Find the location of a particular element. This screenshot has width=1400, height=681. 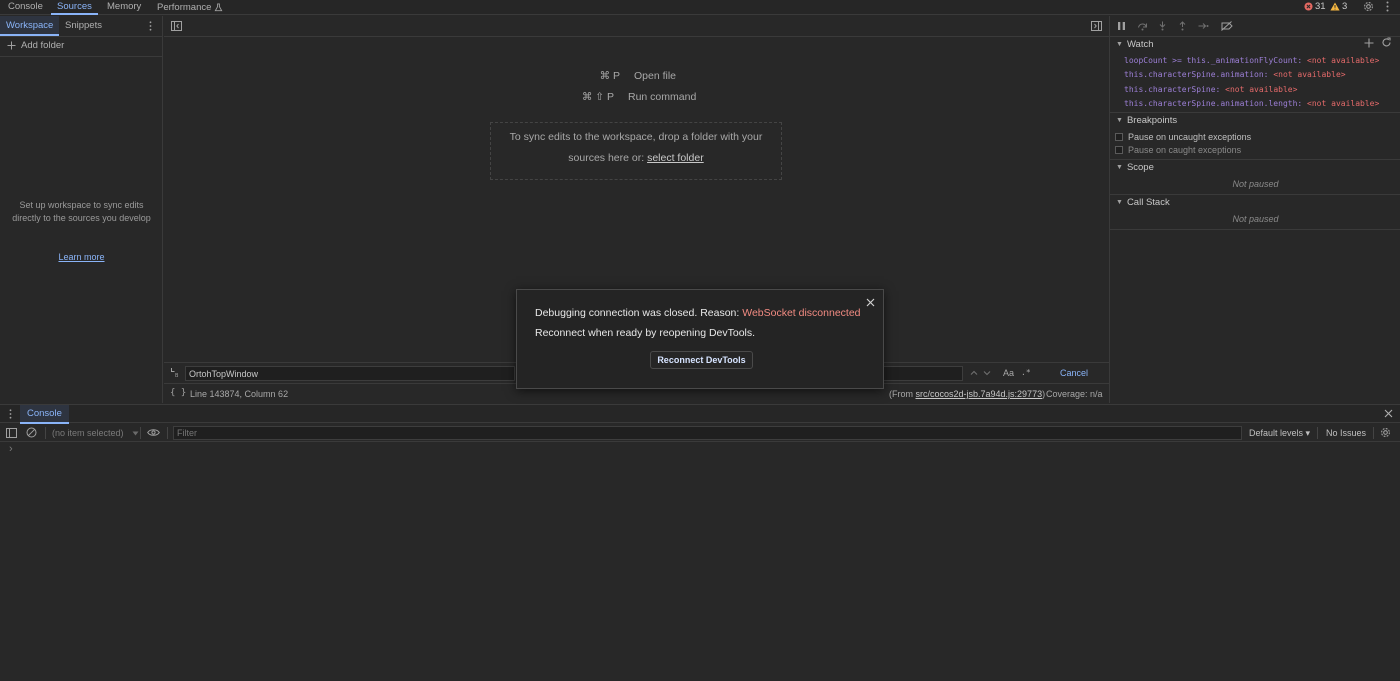

refresh-icon is located at coordinates (1386, 42).